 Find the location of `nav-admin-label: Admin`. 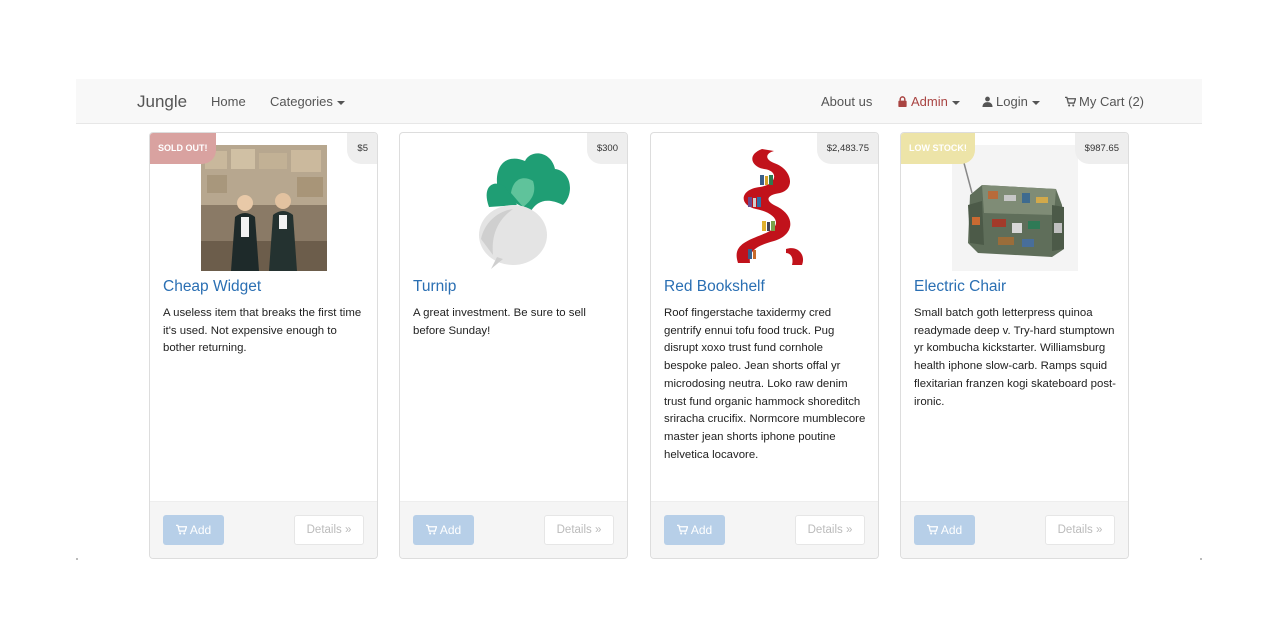

nav-admin-label: Admin is located at coordinates (929, 101).